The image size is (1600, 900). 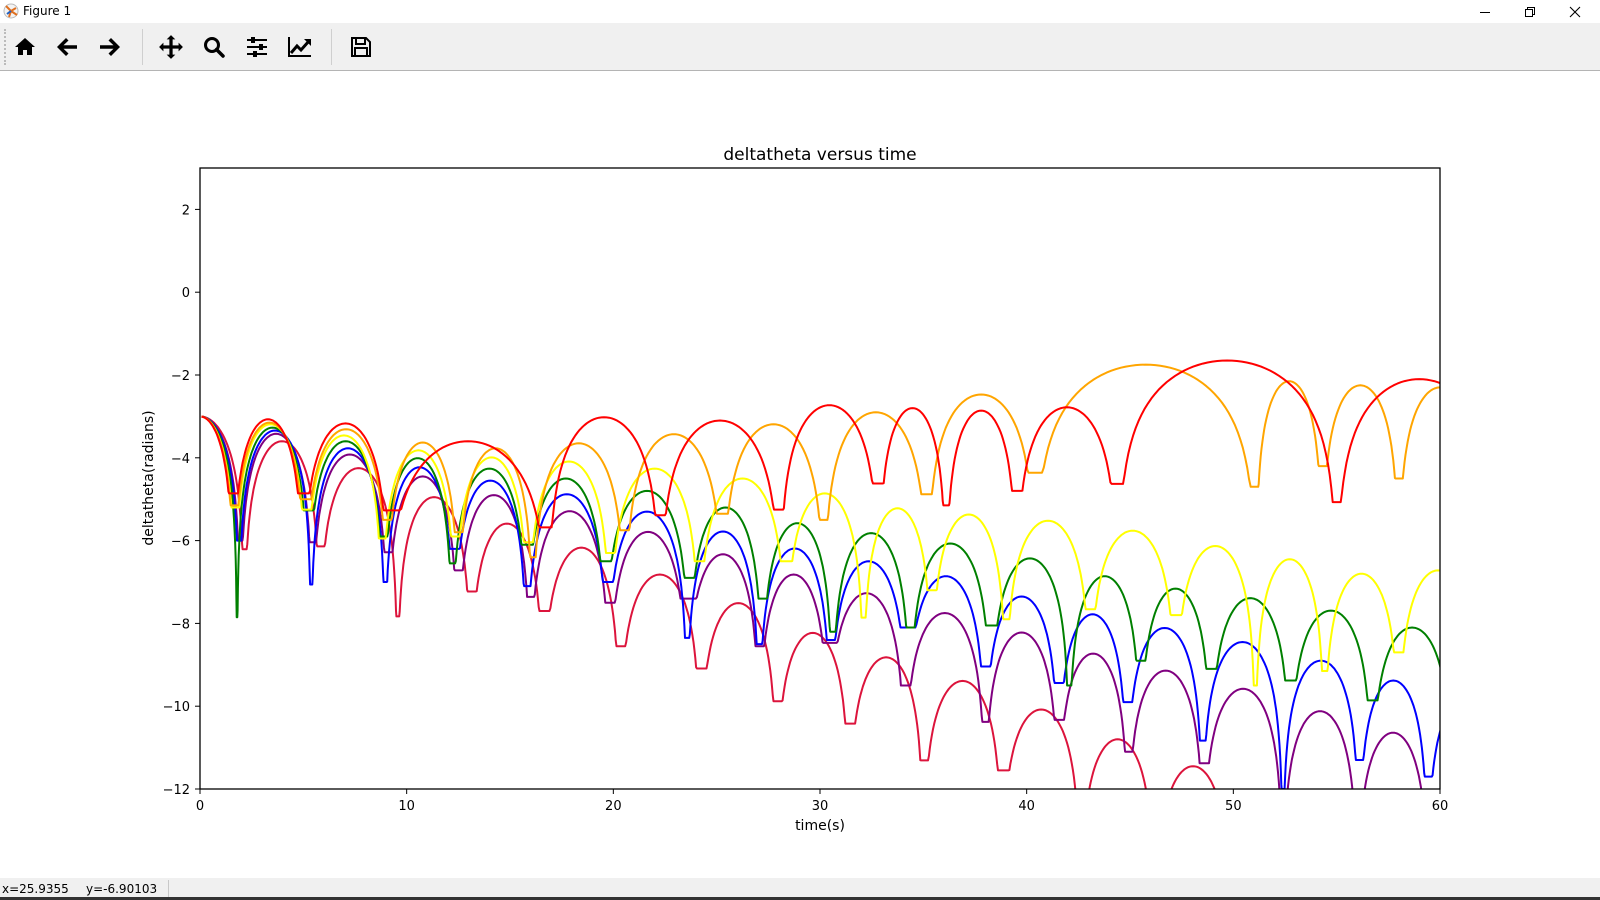 What do you see at coordinates (1440, 806) in the screenshot?
I see `x-tick-label: 60` at bounding box center [1440, 806].